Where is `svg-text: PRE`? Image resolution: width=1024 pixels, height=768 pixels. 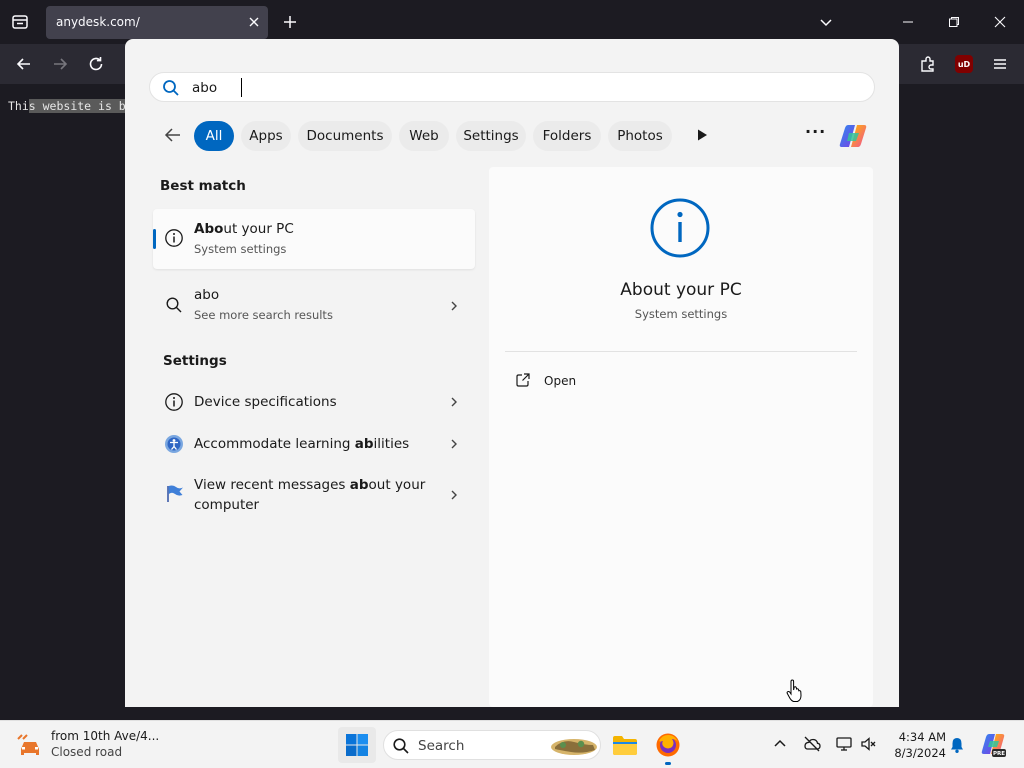
svg-text: PRE is located at coordinates (999, 754).